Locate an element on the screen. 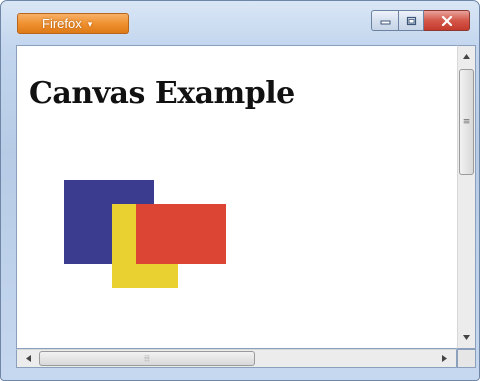 This screenshot has height=381, width=480. firefox-menu-label: Firefox is located at coordinates (62, 23).